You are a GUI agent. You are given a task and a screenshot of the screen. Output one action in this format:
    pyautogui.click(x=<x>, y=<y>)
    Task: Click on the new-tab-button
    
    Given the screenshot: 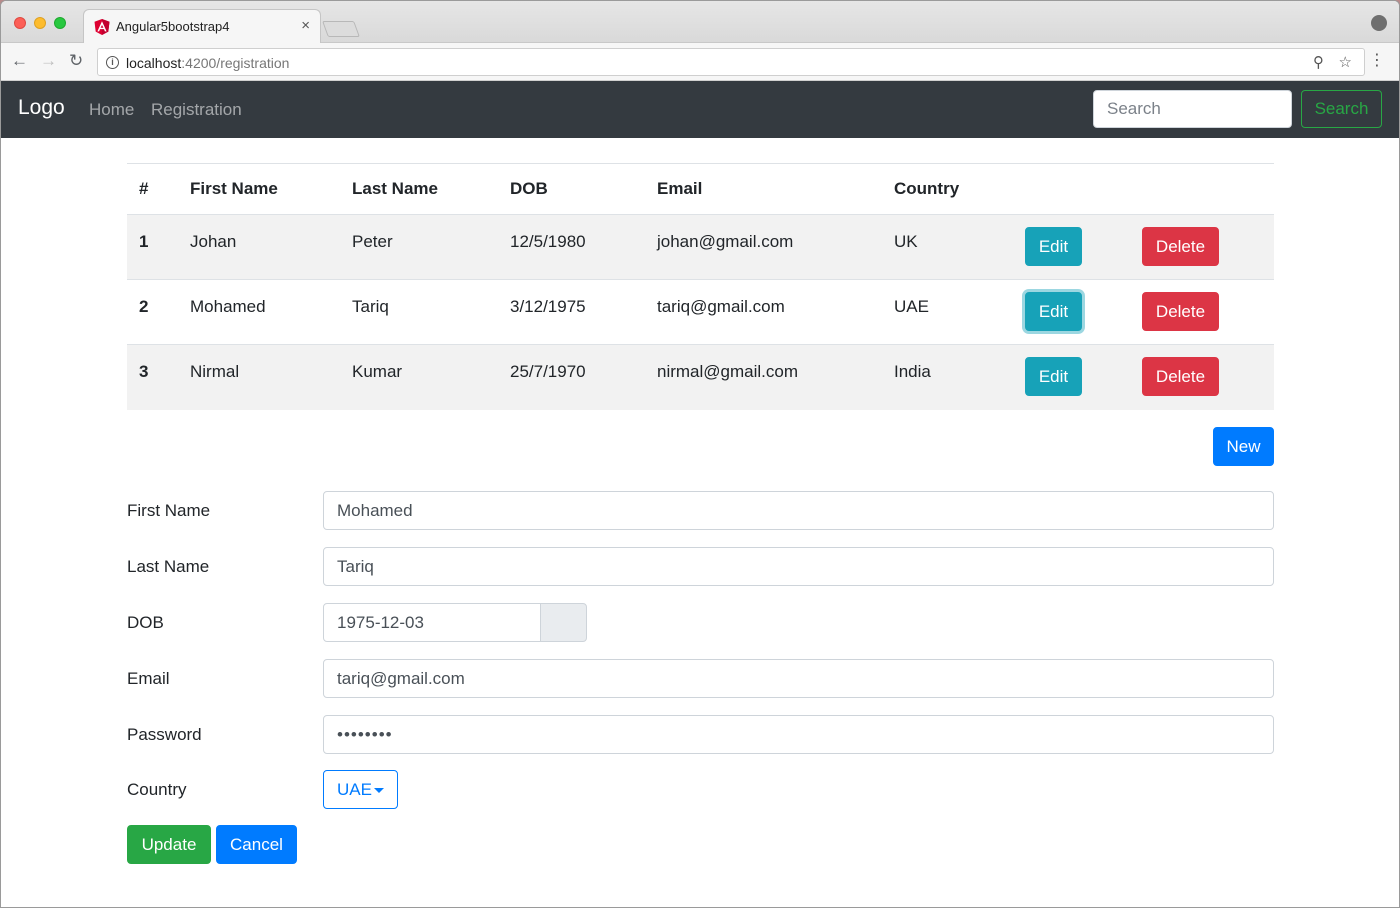 What is the action you would take?
    pyautogui.click(x=341, y=29)
    